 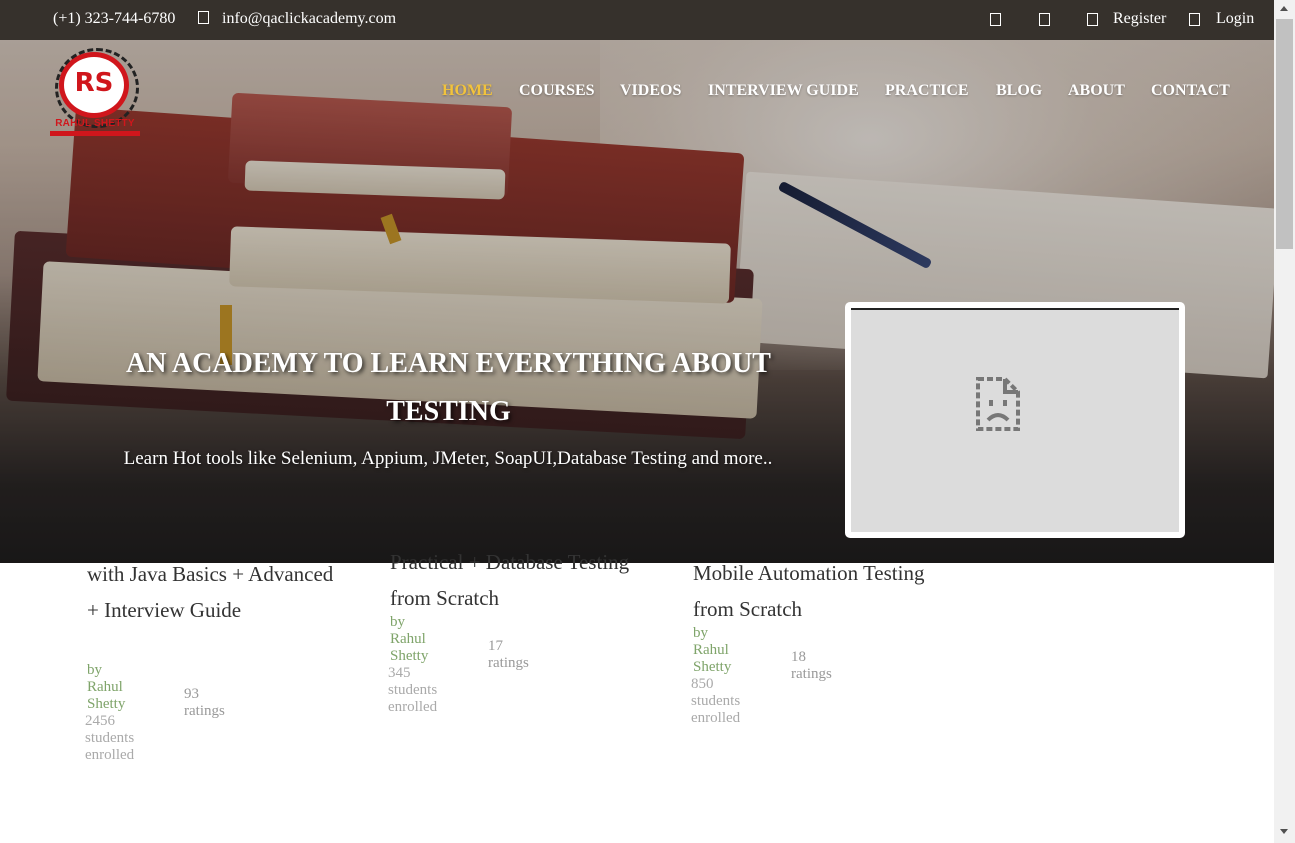 I want to click on broken-document-icon, so click(x=998, y=404).